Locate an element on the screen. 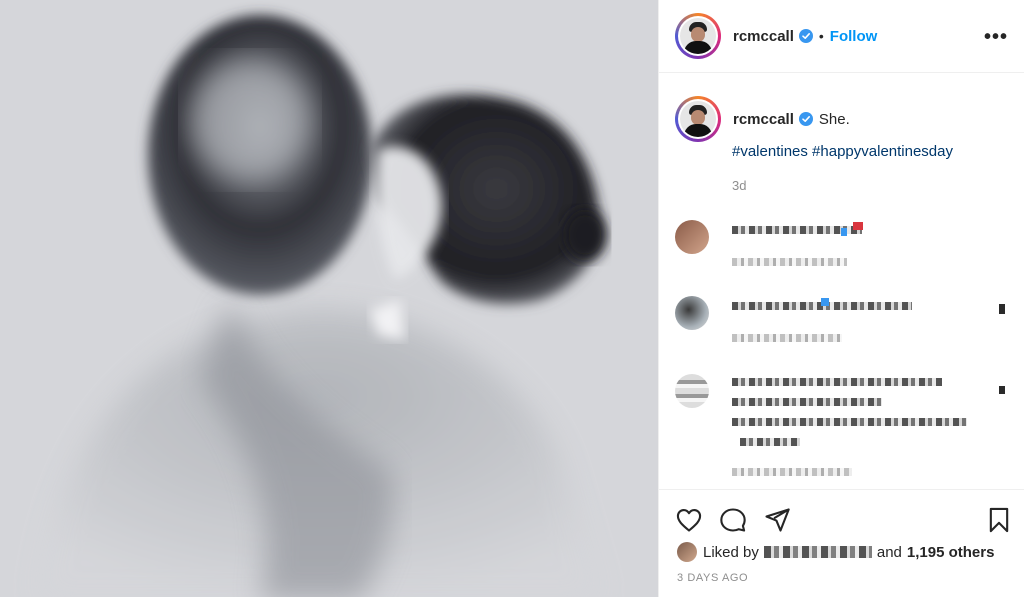 This screenshot has height=597, width=1024. post-header: rcmccall • Follow ••• is located at coordinates (841, 36).